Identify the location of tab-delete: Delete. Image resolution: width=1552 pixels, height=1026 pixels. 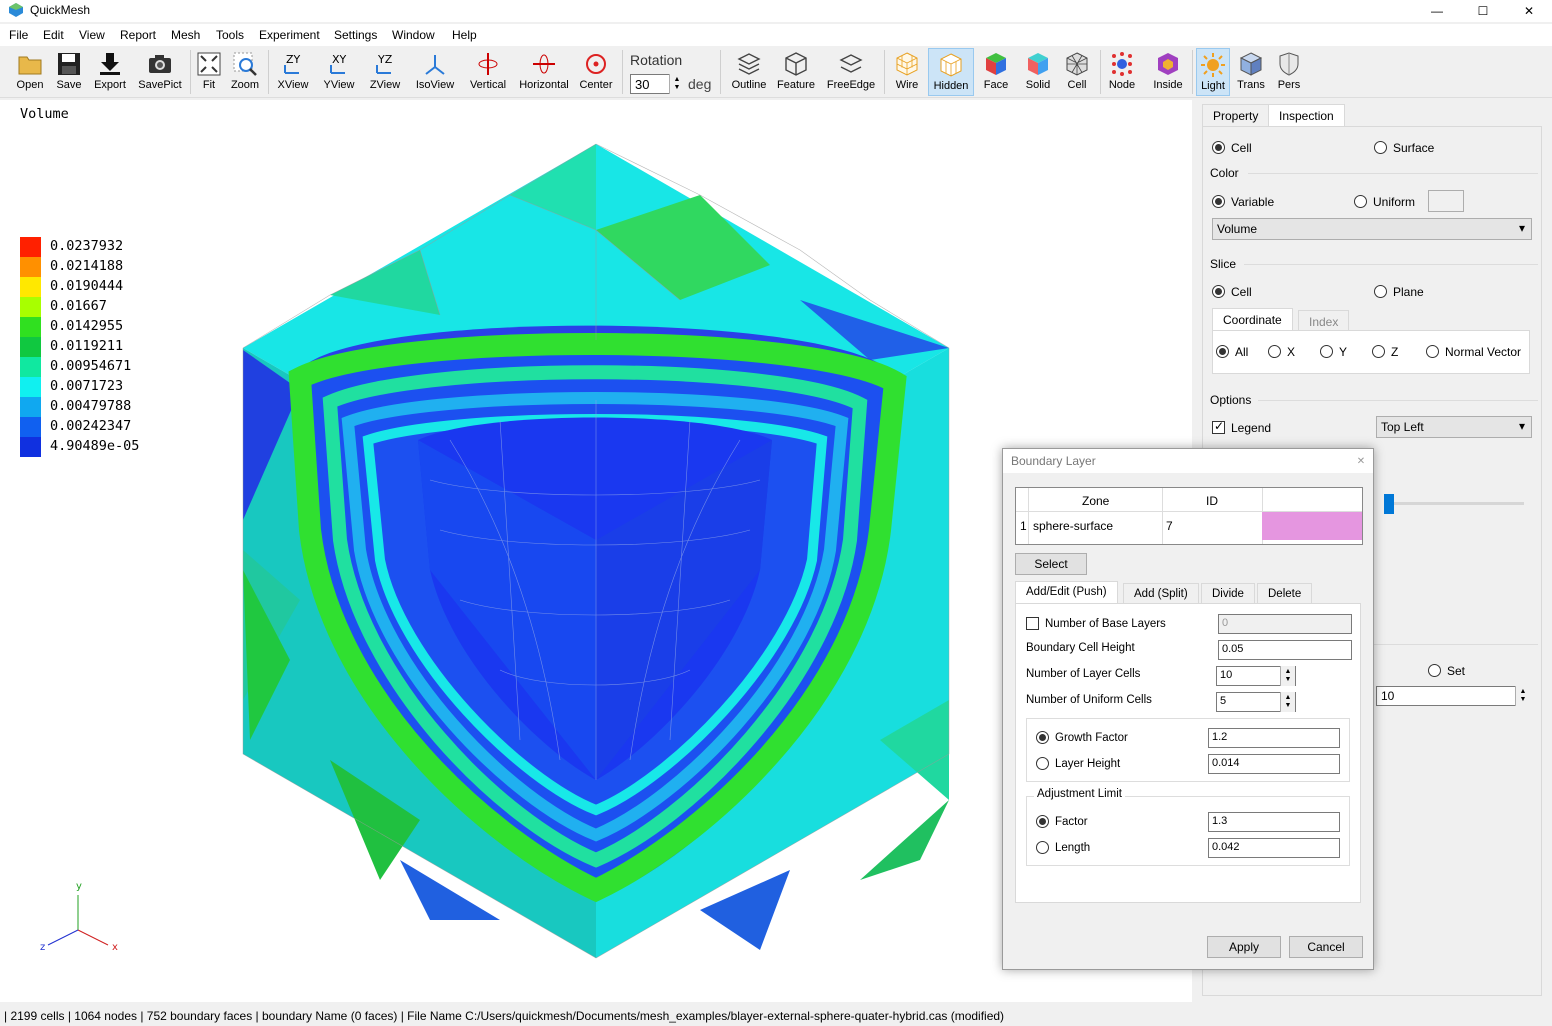
(1285, 594).